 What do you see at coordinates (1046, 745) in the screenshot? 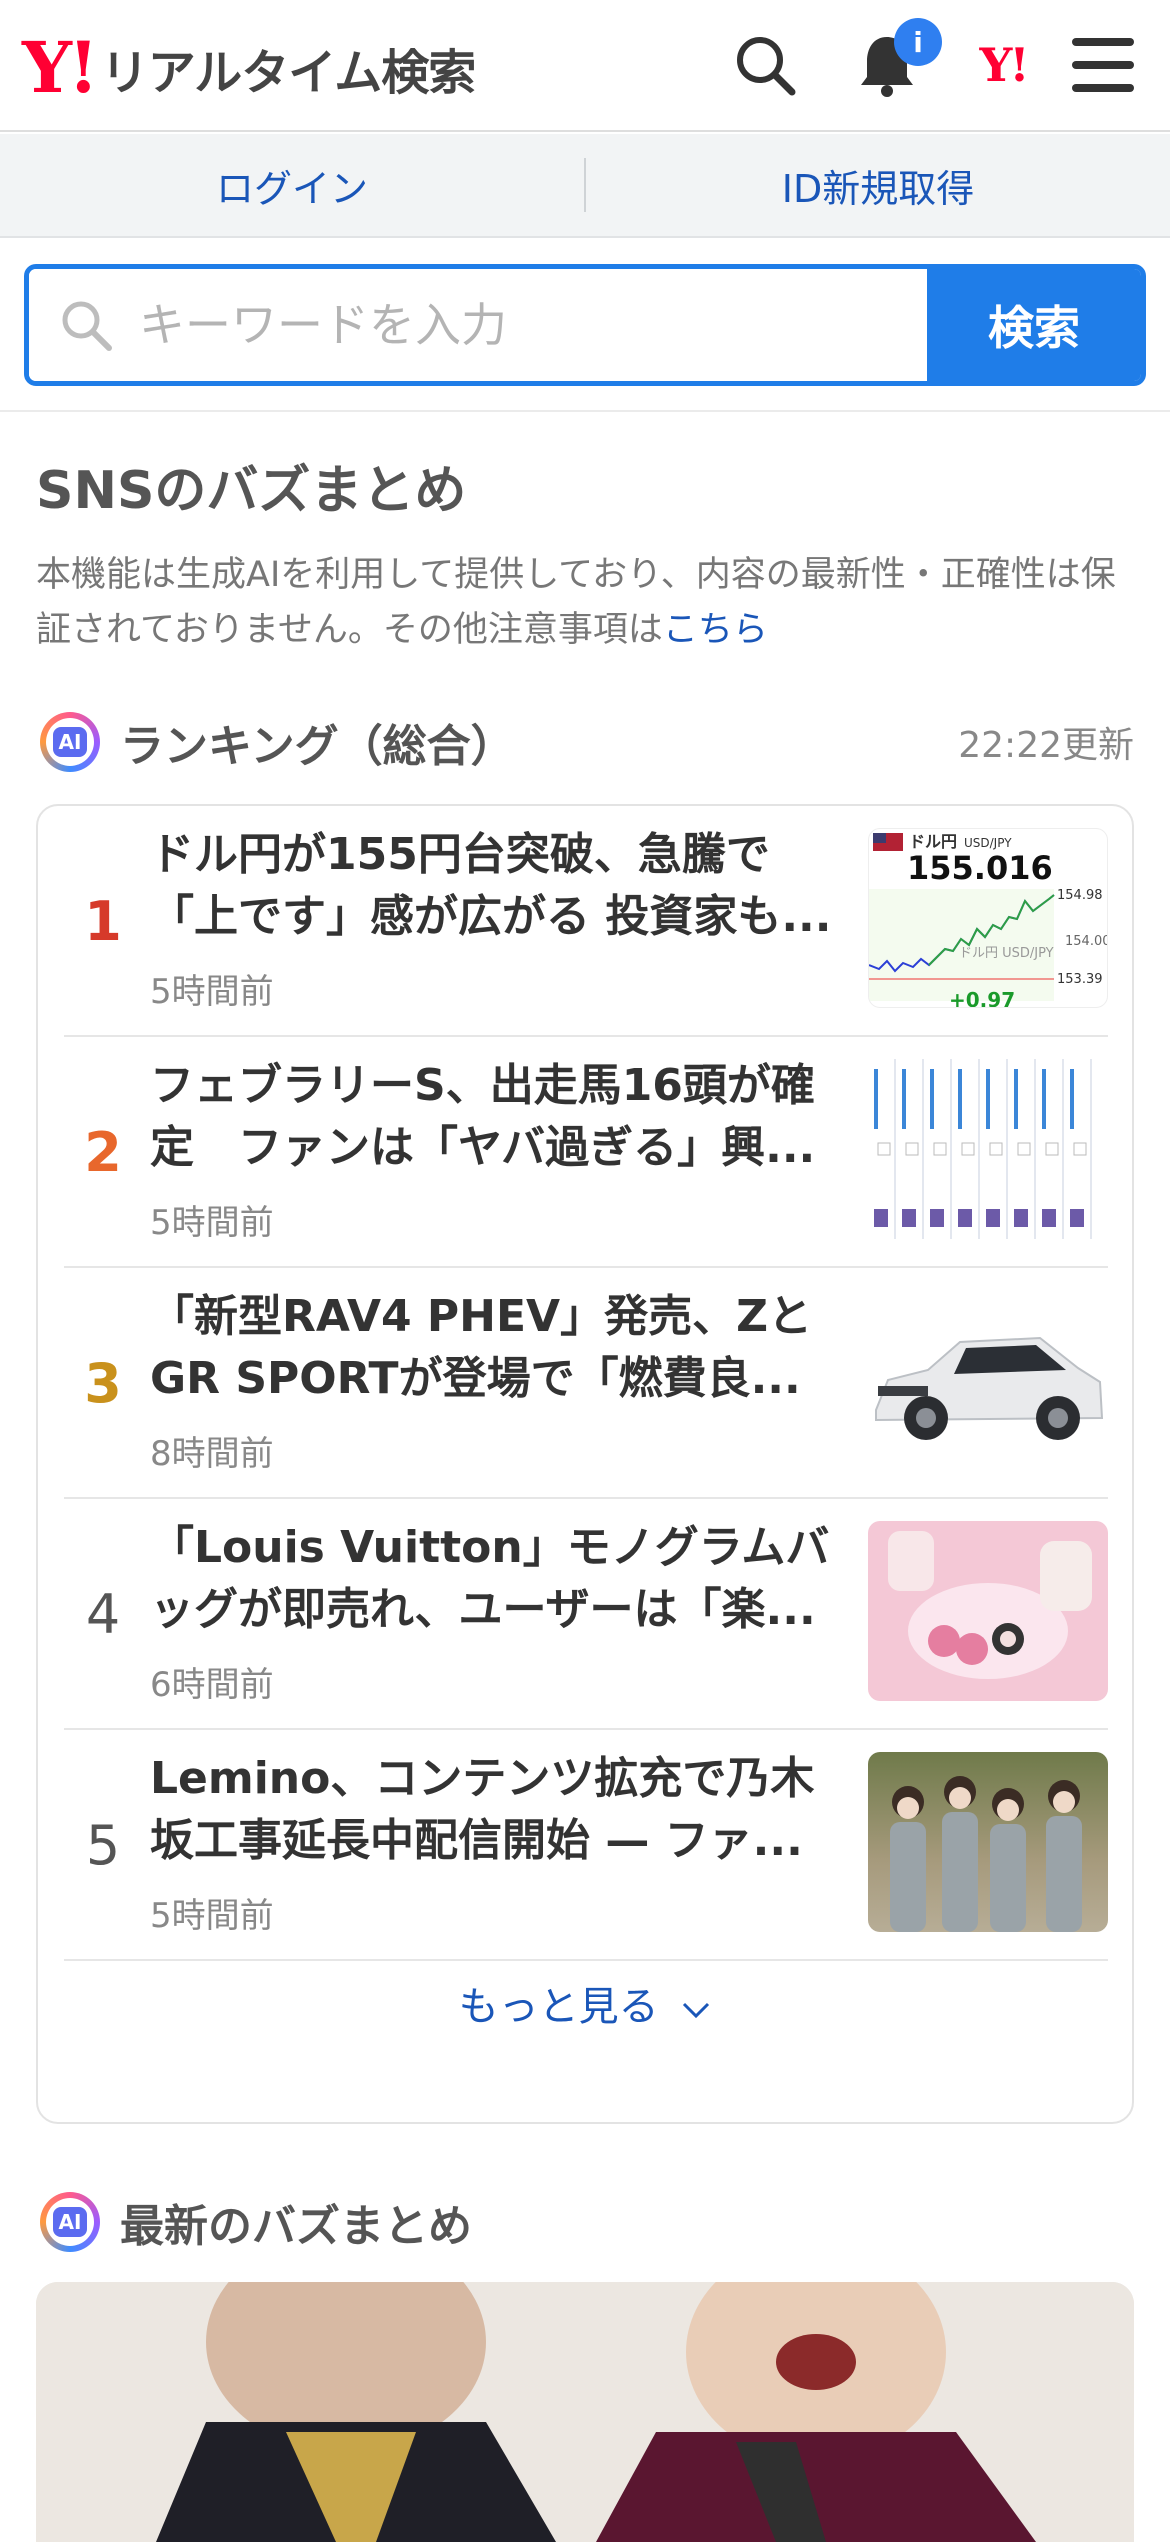
I see `updated-time: 22:22更新` at bounding box center [1046, 745].